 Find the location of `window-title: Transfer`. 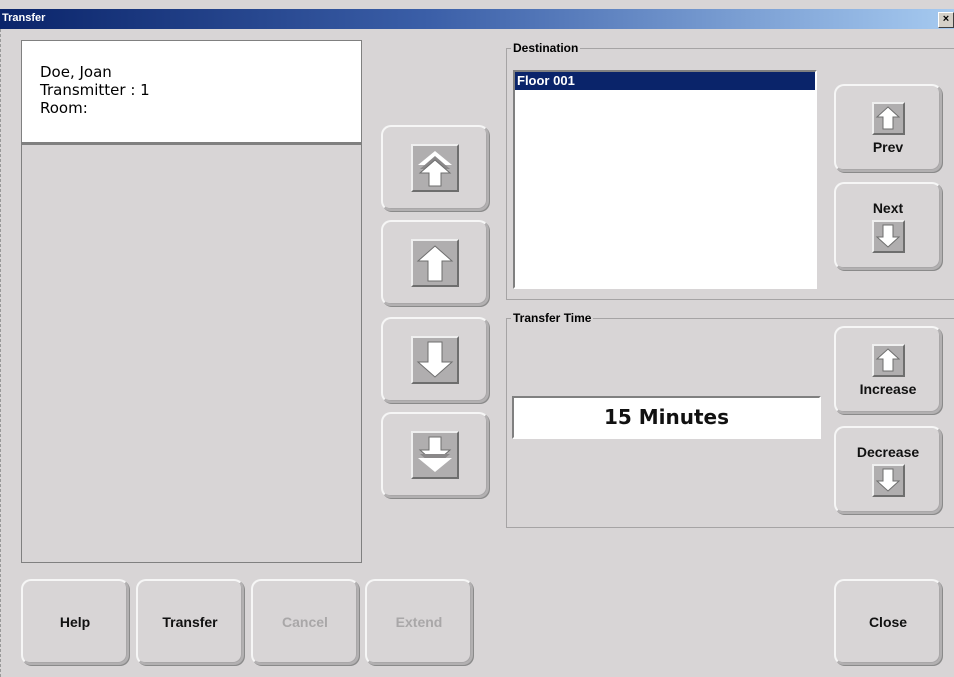

window-title: Transfer is located at coordinates (24, 18).